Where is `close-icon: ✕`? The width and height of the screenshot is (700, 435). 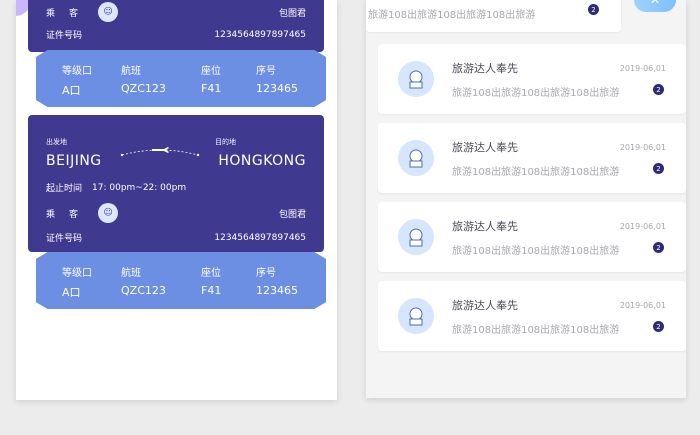 close-icon: ✕ is located at coordinates (655, 6).